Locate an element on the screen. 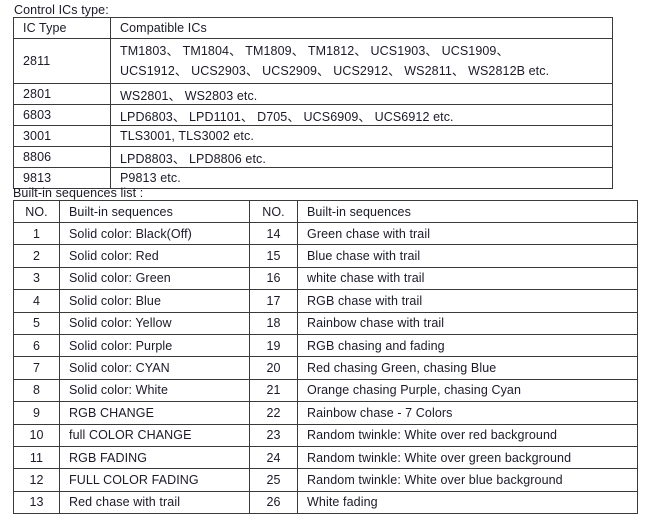 Image resolution: width=652 pixels, height=514 pixels. sequence-name-right: white chase with trail is located at coordinates (467, 278).